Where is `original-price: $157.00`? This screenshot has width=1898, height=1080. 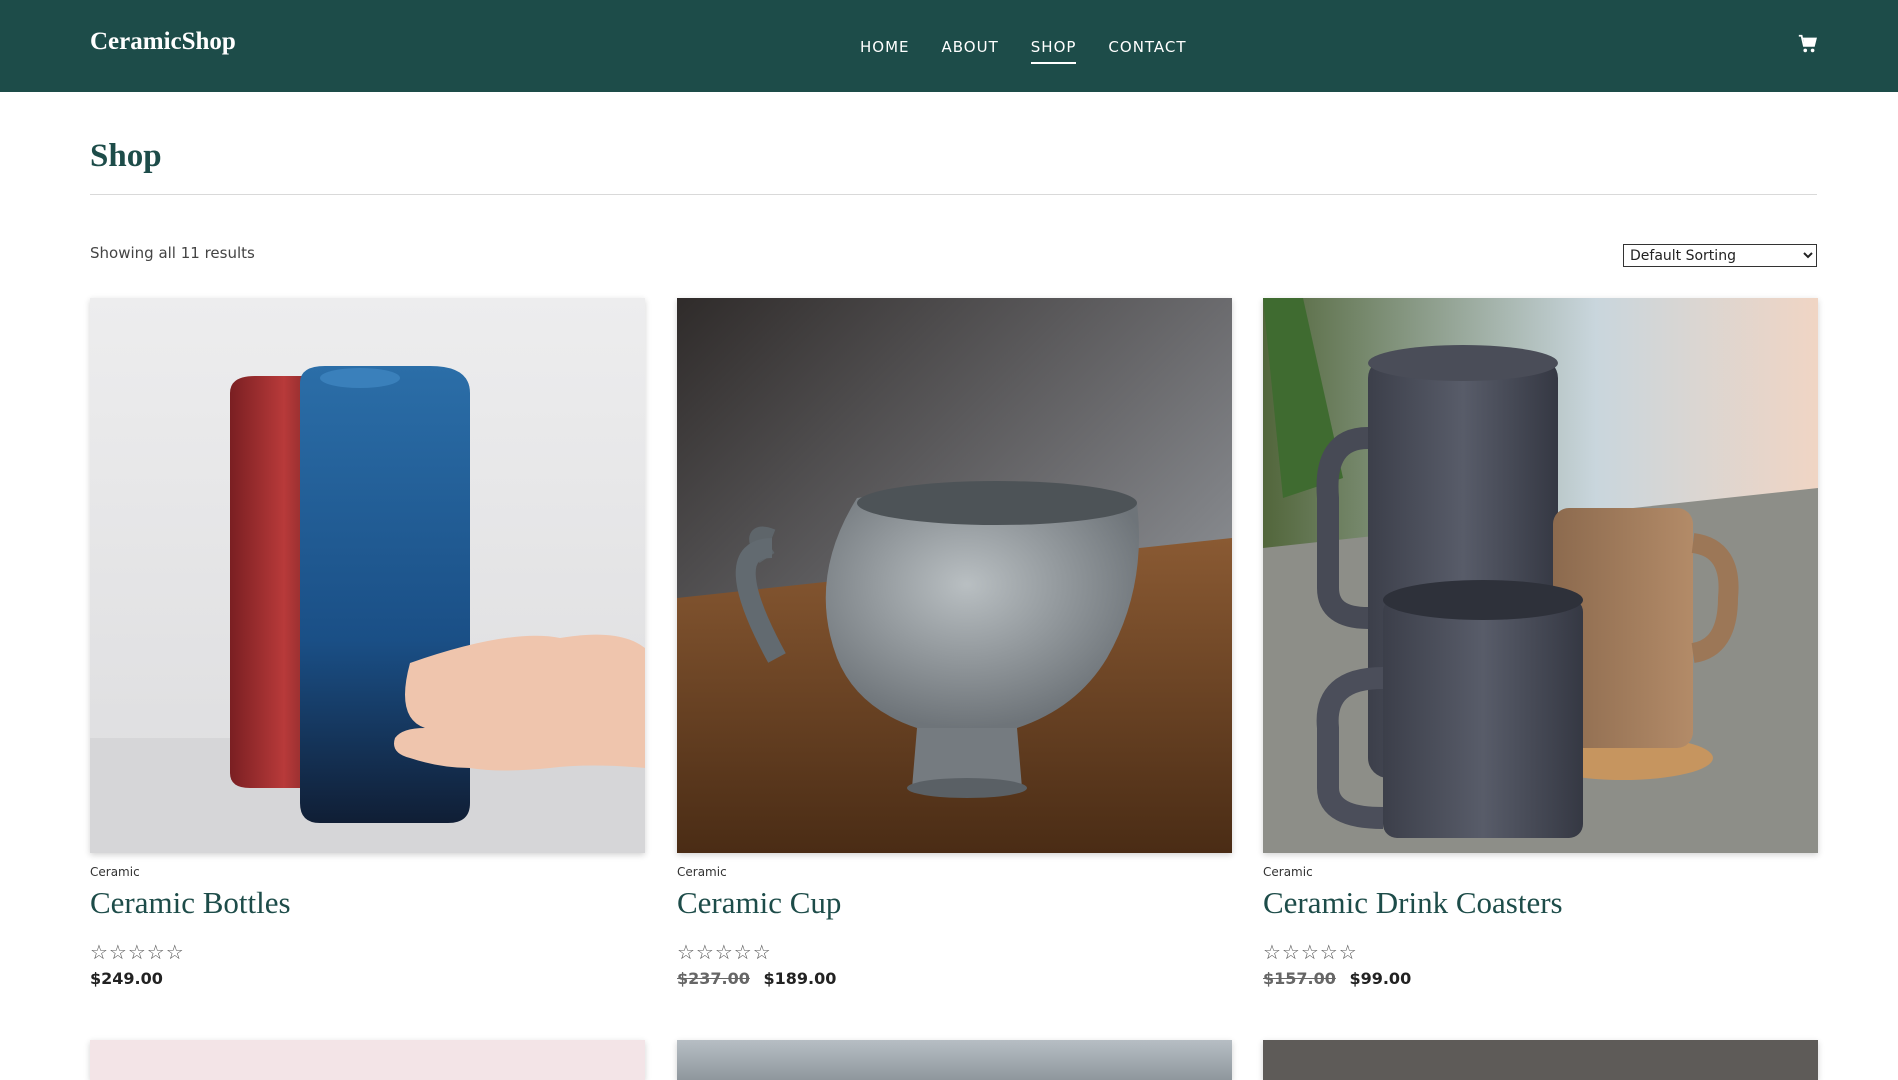
original-price: $157.00 is located at coordinates (1299, 978).